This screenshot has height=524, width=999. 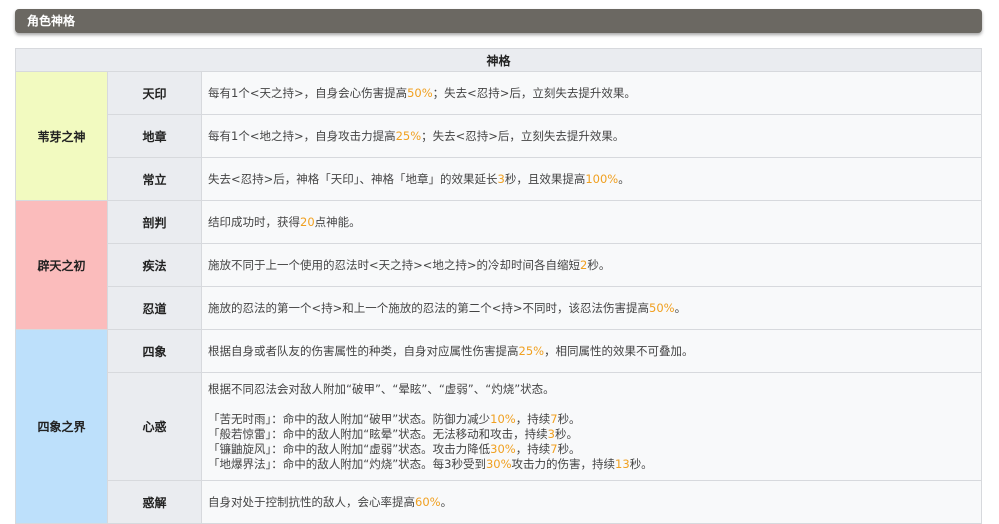 What do you see at coordinates (591, 389) in the screenshot?
I see `desc-line: 根据不同忍法会对敌人附加“破甲”、“晕眩”、“虚弱”、“灼烧”状态。` at bounding box center [591, 389].